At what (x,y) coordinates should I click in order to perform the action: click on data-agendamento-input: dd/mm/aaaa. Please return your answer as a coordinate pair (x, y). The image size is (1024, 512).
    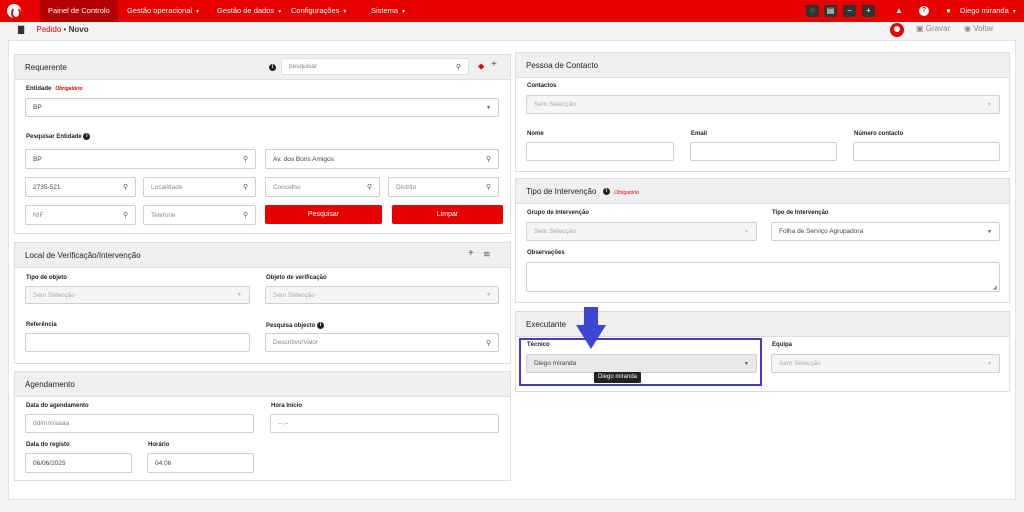
    Looking at the image, I should click on (139, 423).